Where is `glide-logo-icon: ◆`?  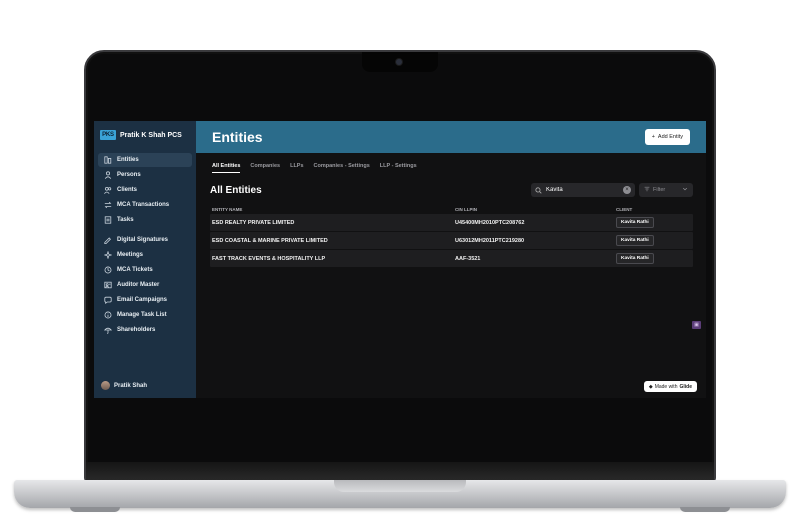 glide-logo-icon: ◆ is located at coordinates (650, 386).